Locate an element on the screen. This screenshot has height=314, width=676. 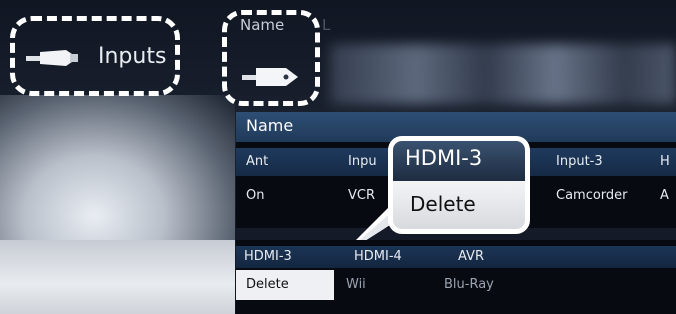
inputs-label: Inputs is located at coordinates (132, 56).